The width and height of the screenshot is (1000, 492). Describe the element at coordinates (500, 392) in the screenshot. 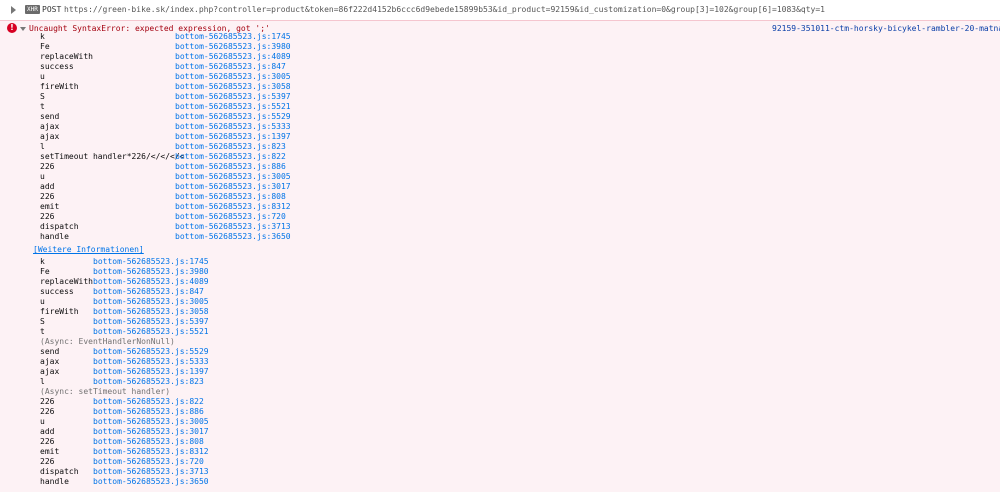

I see `stack-frame: (Async: setTimeout handler)` at that location.